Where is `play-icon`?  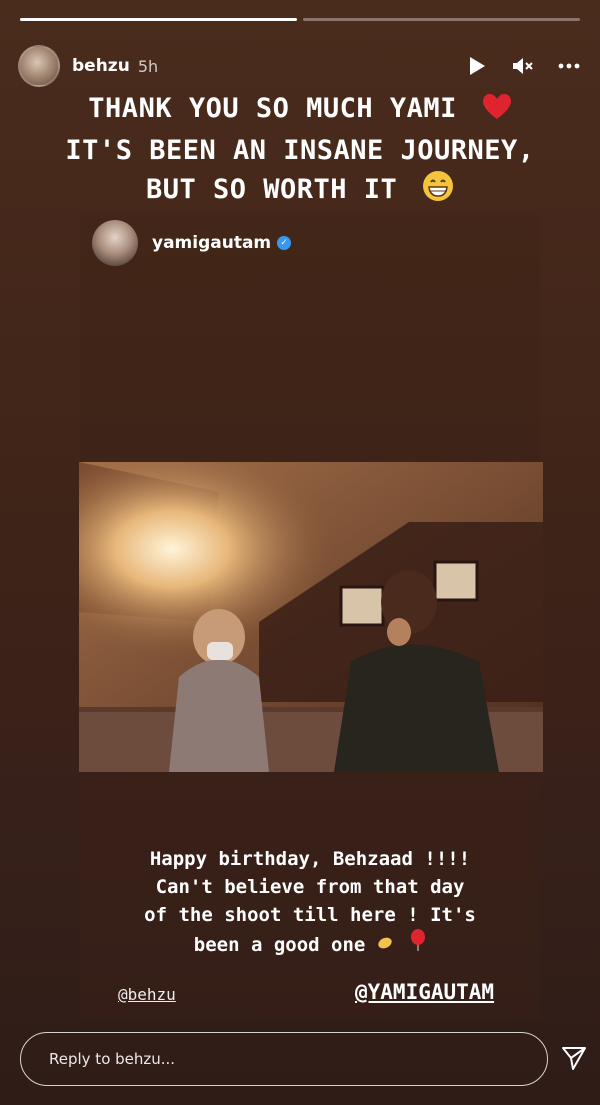 play-icon is located at coordinates (477, 66).